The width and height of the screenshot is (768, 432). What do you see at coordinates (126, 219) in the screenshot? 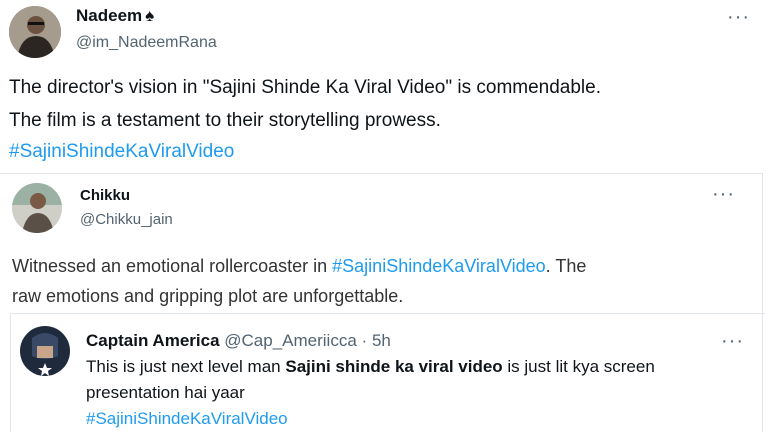
I see `user-handle: @Chikku_jain` at bounding box center [126, 219].